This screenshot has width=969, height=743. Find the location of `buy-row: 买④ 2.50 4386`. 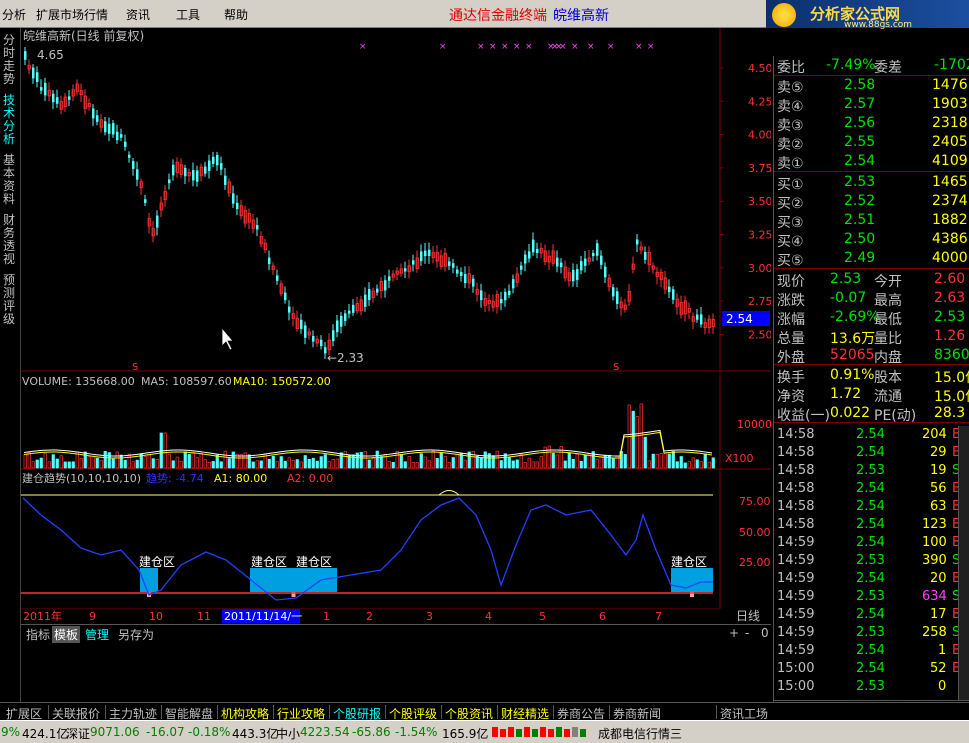

buy-row: 买④ 2.50 4386 is located at coordinates (872, 240).